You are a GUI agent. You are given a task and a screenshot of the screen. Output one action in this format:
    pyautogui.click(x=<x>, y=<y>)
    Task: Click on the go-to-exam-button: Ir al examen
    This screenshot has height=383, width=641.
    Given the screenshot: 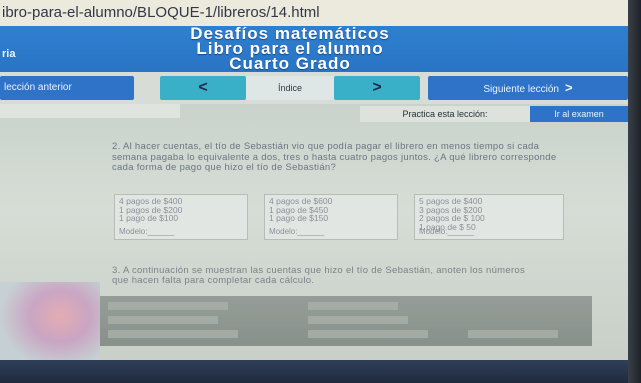 What is the action you would take?
    pyautogui.click(x=579, y=114)
    